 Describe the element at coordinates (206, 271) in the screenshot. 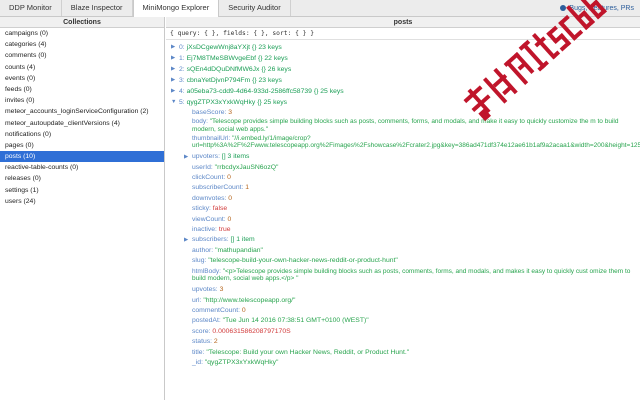

I see `field-key: htmlBody:` at that location.